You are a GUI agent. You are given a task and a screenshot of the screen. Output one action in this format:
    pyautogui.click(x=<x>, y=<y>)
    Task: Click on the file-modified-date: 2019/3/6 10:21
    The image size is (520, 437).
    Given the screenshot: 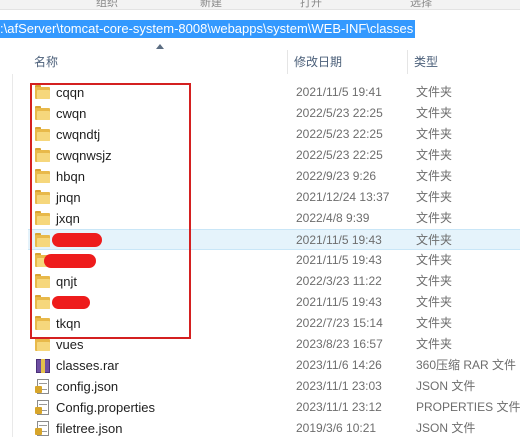 What is the action you would take?
    pyautogui.click(x=336, y=428)
    